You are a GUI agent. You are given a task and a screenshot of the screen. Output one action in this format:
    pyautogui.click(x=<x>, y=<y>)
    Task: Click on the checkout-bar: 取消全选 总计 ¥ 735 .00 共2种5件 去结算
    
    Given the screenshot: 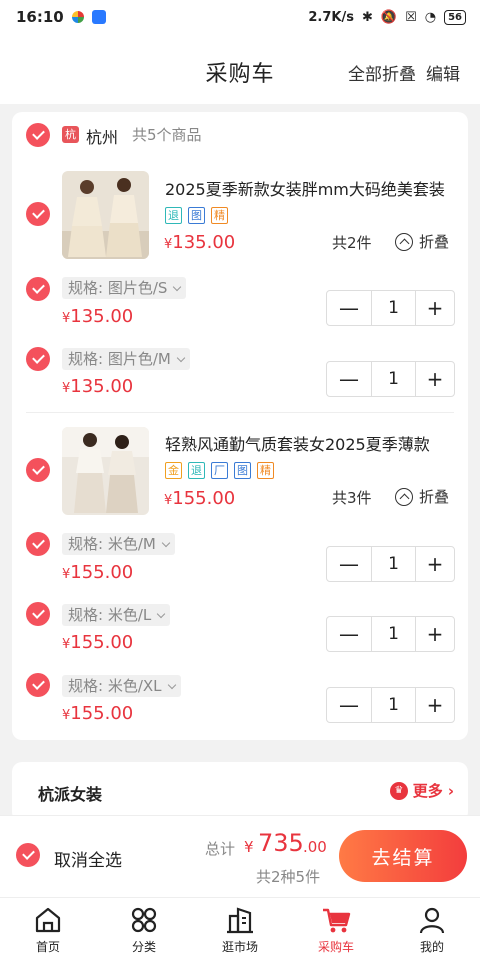 What is the action you would take?
    pyautogui.click(x=240, y=856)
    